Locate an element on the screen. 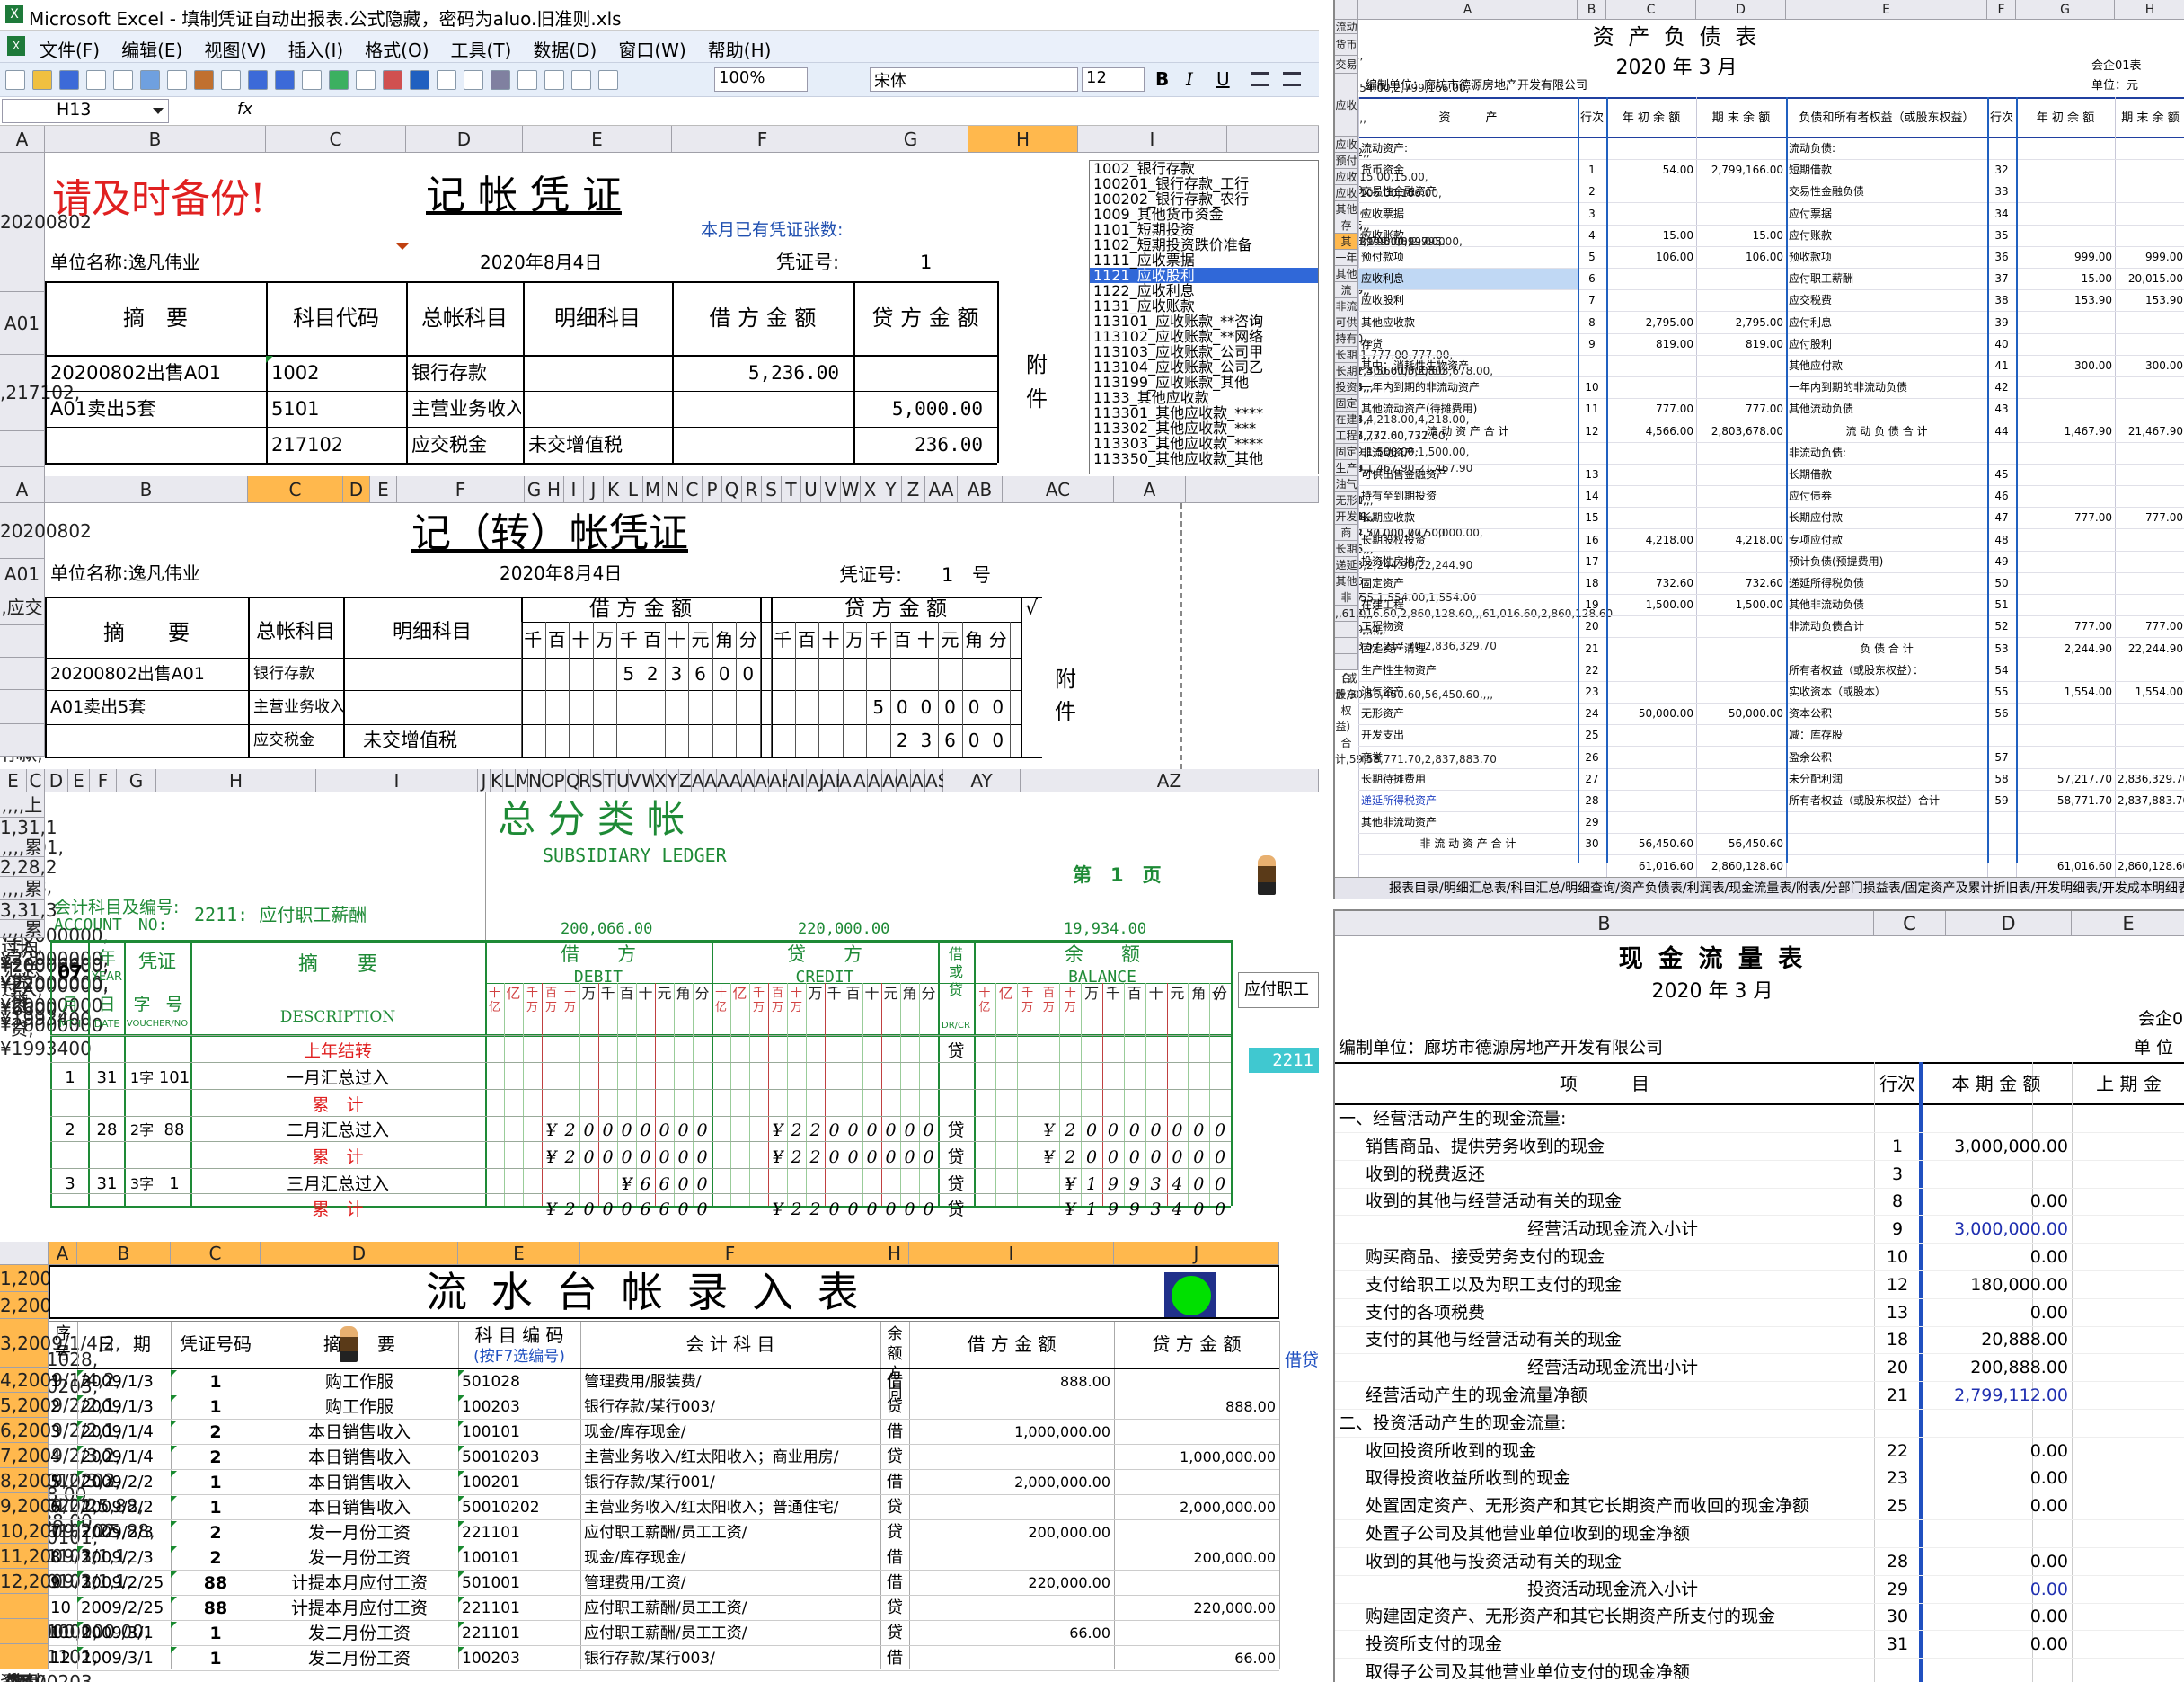  row-header: 20200802出售A01,1002,银行存款,,5,236.00, is located at coordinates (46, 262).